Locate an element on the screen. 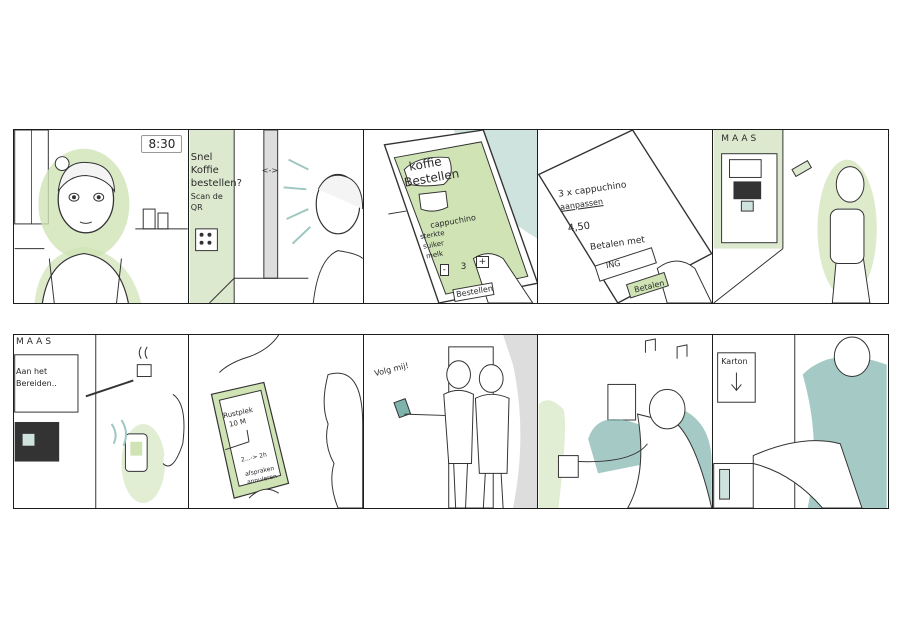  quantity-plus-button: + is located at coordinates (482, 262).